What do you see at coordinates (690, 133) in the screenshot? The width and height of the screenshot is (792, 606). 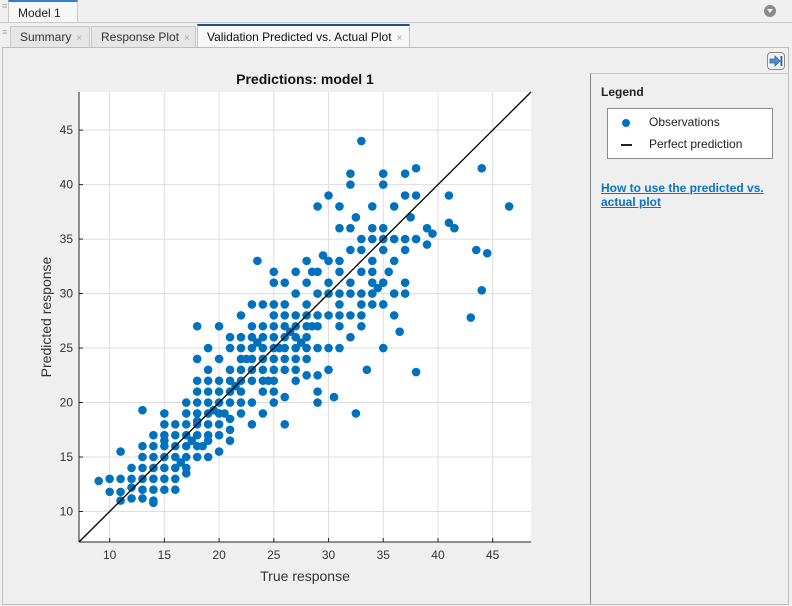 I see `legend-box: Observations Perfect prediction` at bounding box center [690, 133].